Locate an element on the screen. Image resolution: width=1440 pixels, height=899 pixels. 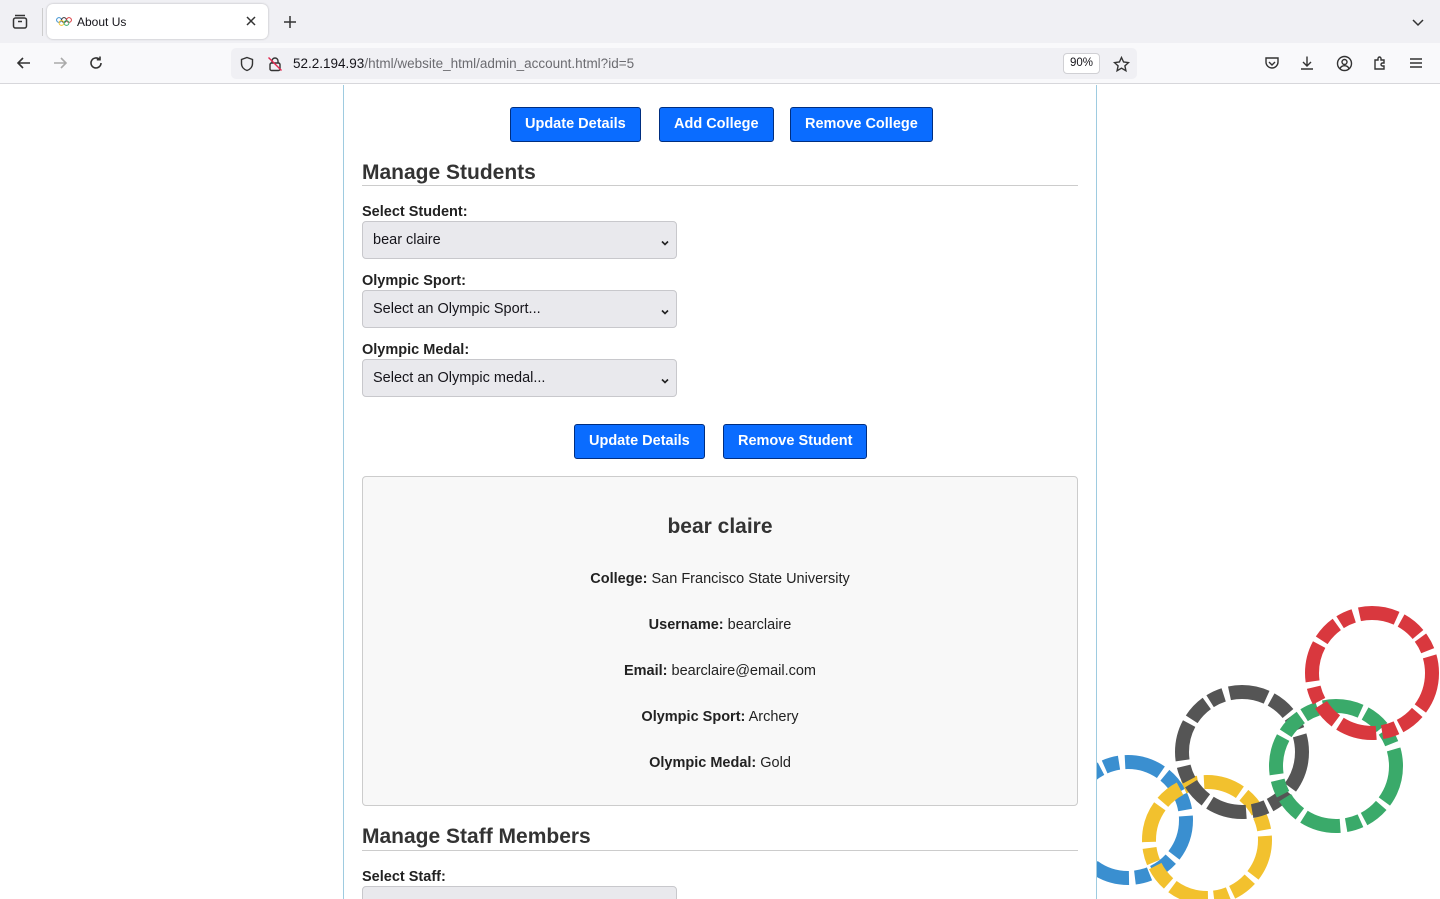
sport-value: Archery is located at coordinates (773, 717).